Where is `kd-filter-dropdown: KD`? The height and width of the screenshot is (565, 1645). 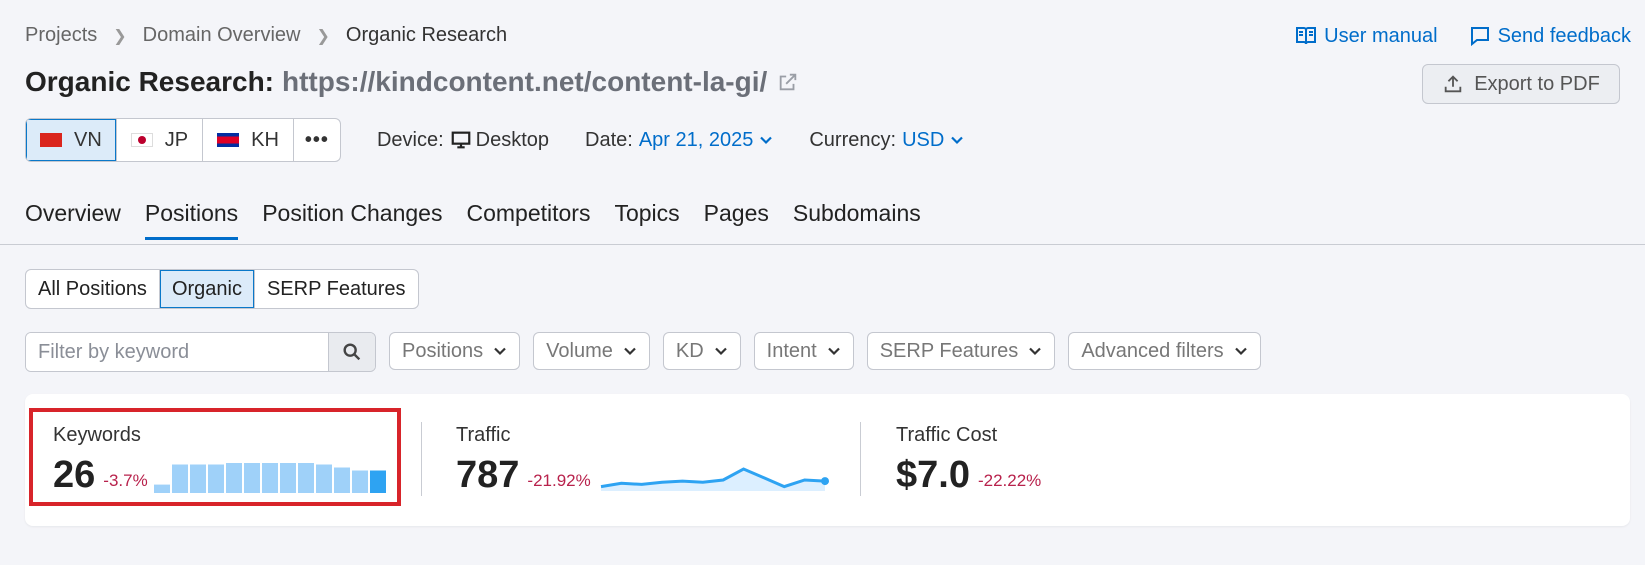
kd-filter-dropdown: KD is located at coordinates (701, 351).